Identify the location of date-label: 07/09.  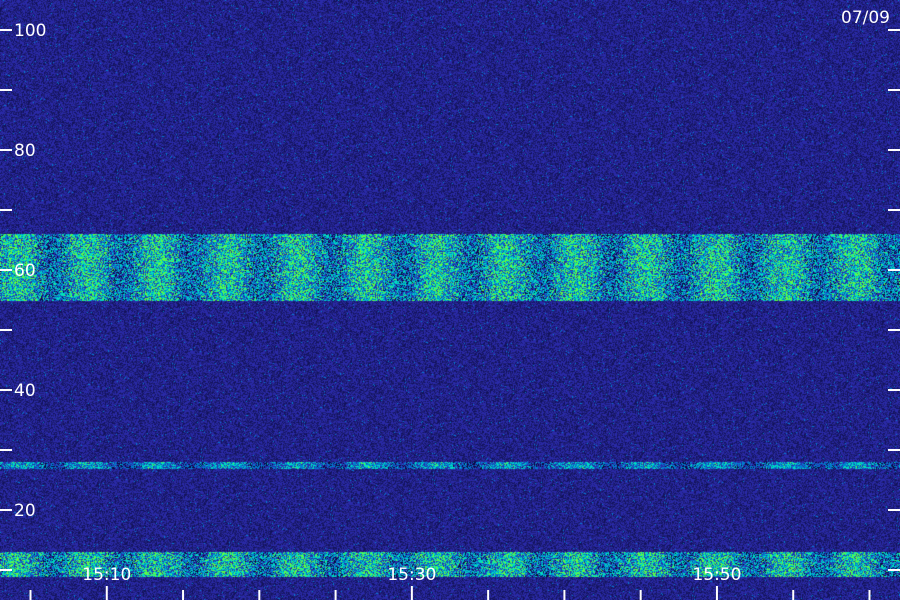
(865, 18).